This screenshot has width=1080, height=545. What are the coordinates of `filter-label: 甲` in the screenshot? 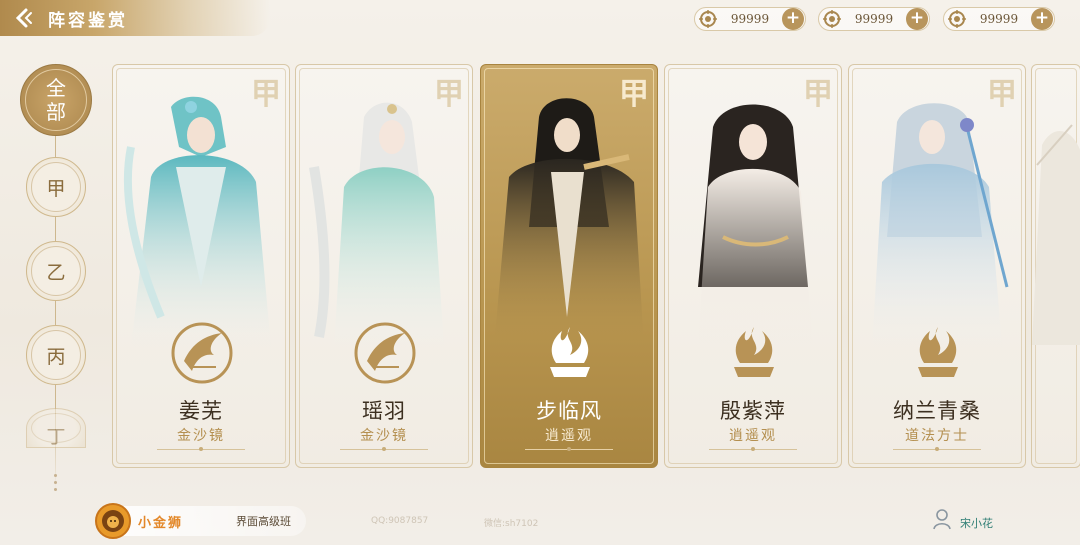 It's located at (56, 188).